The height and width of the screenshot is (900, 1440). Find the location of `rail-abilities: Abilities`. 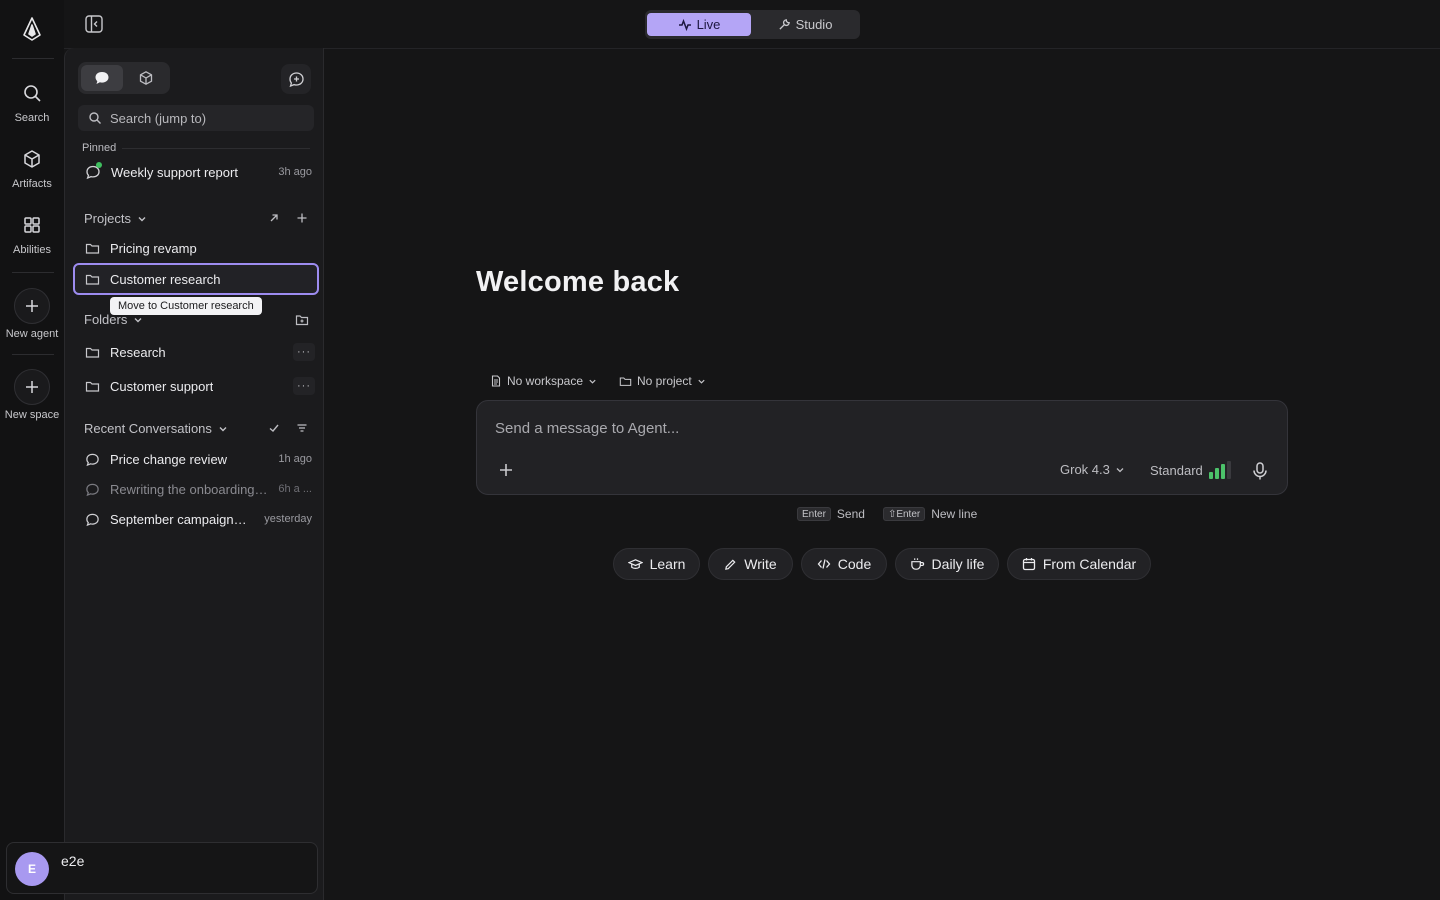

rail-abilities: Abilities is located at coordinates (32, 242).